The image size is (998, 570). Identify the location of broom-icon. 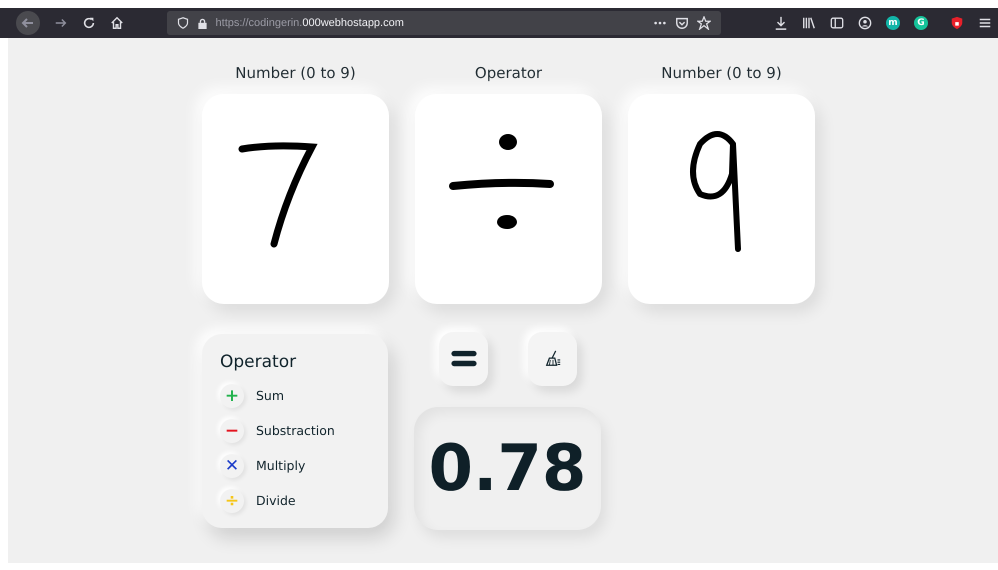
(553, 359).